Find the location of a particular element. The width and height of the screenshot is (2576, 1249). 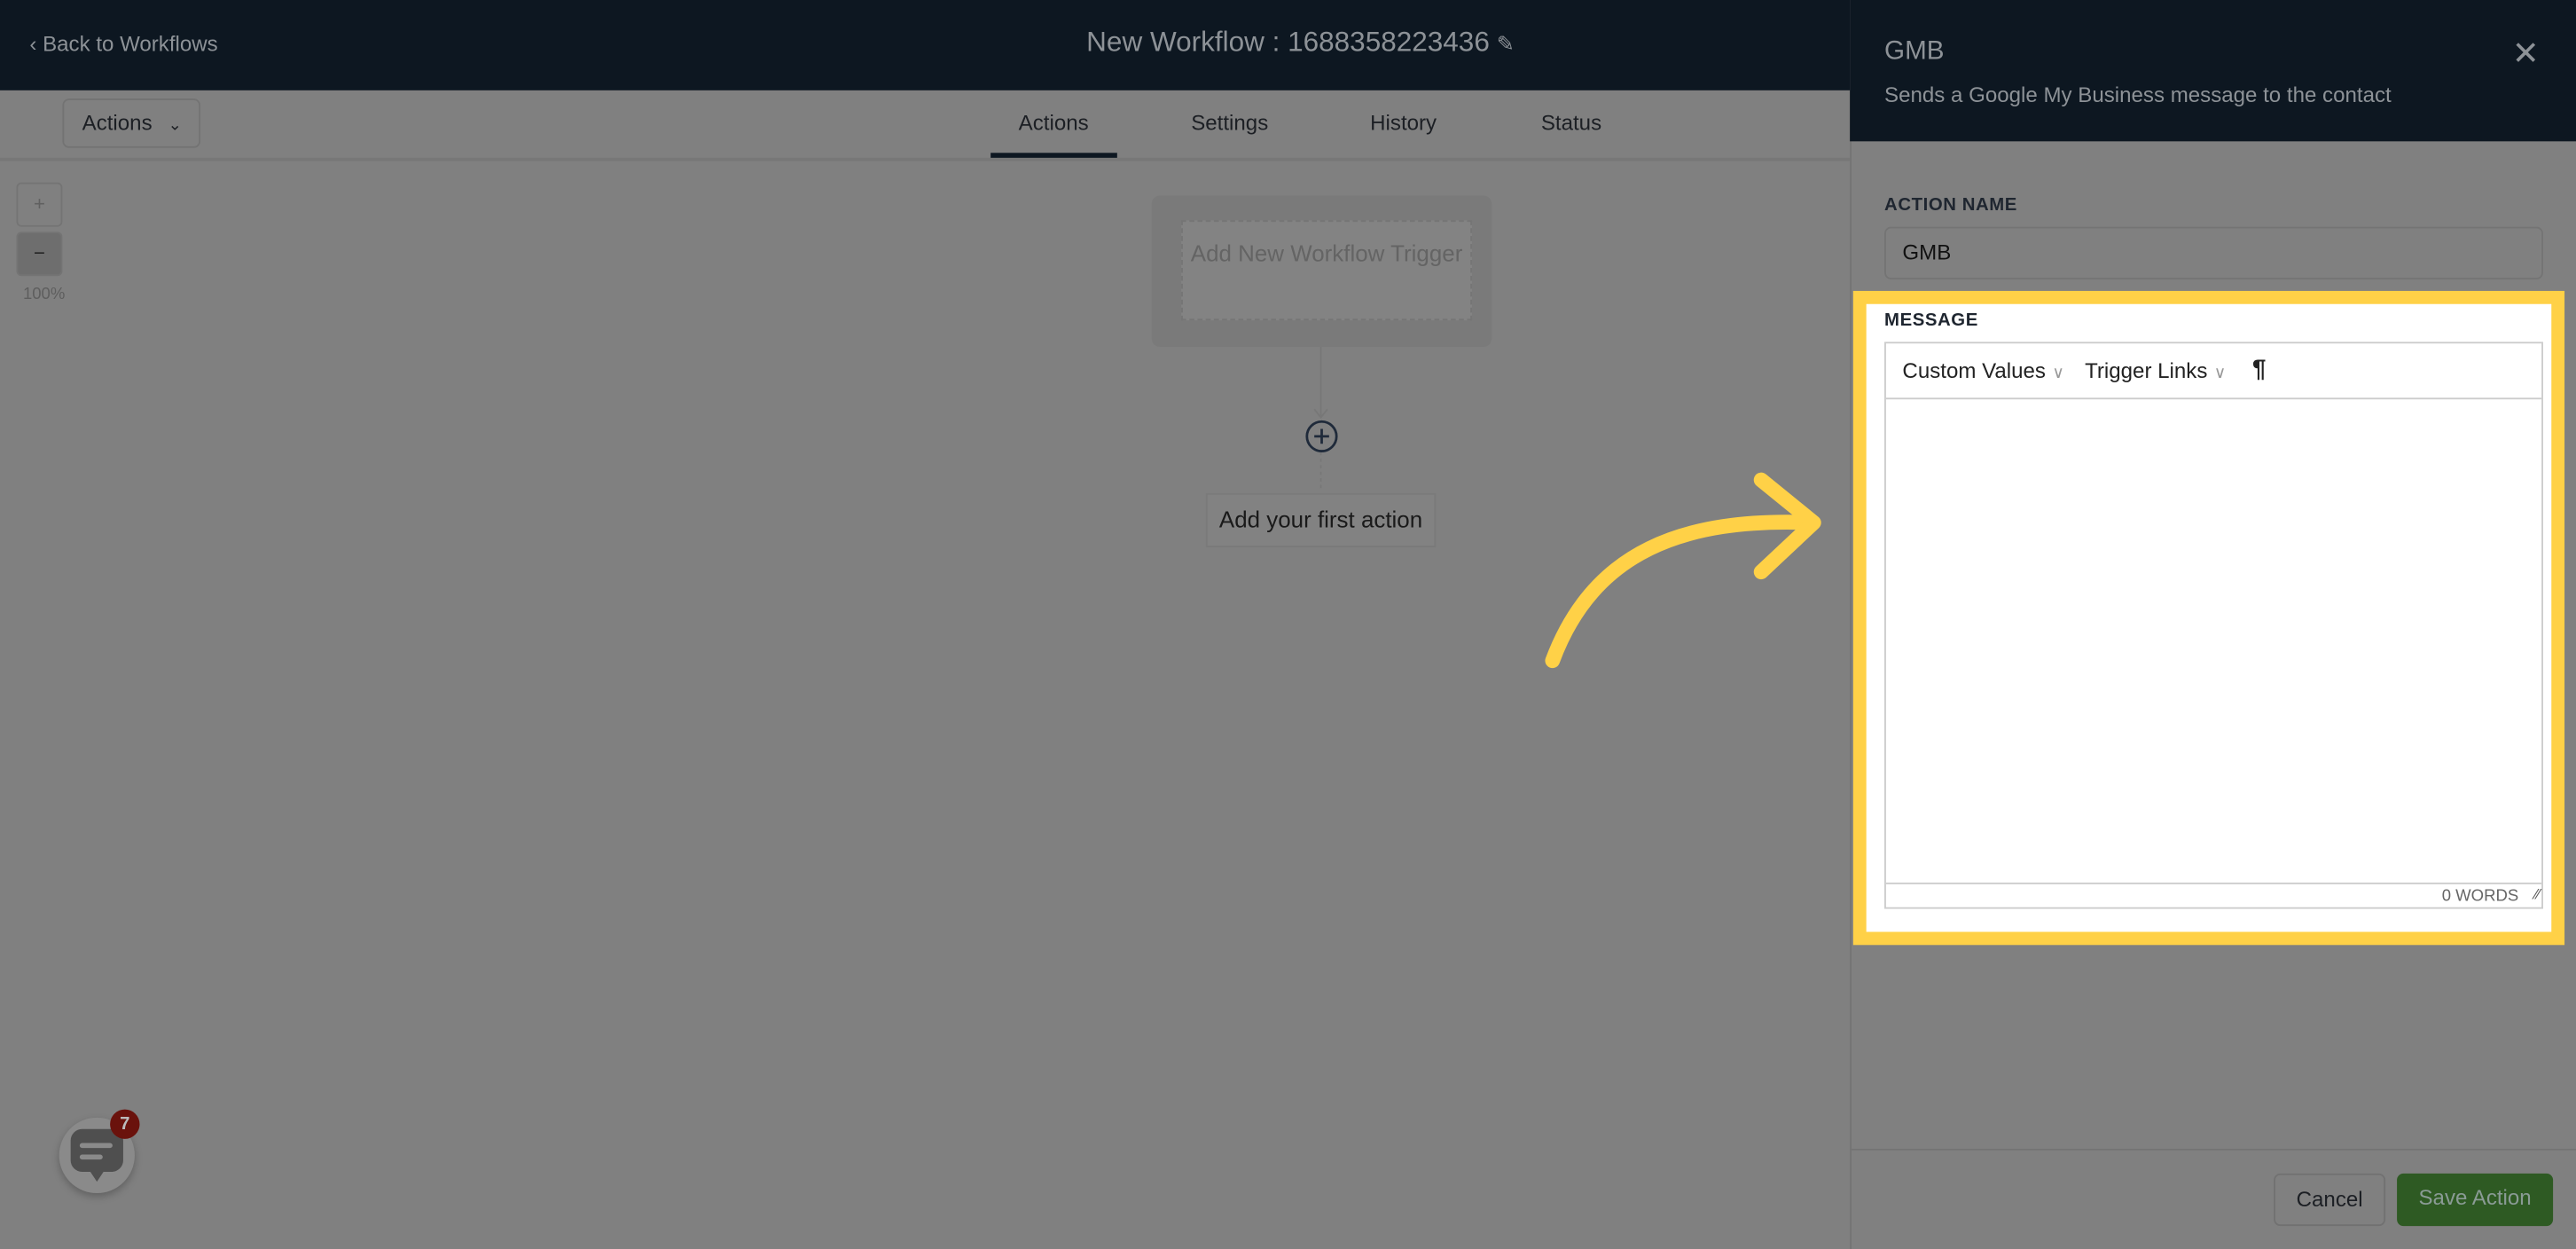

chevron-left-icon: ‹ is located at coordinates (36, 43).